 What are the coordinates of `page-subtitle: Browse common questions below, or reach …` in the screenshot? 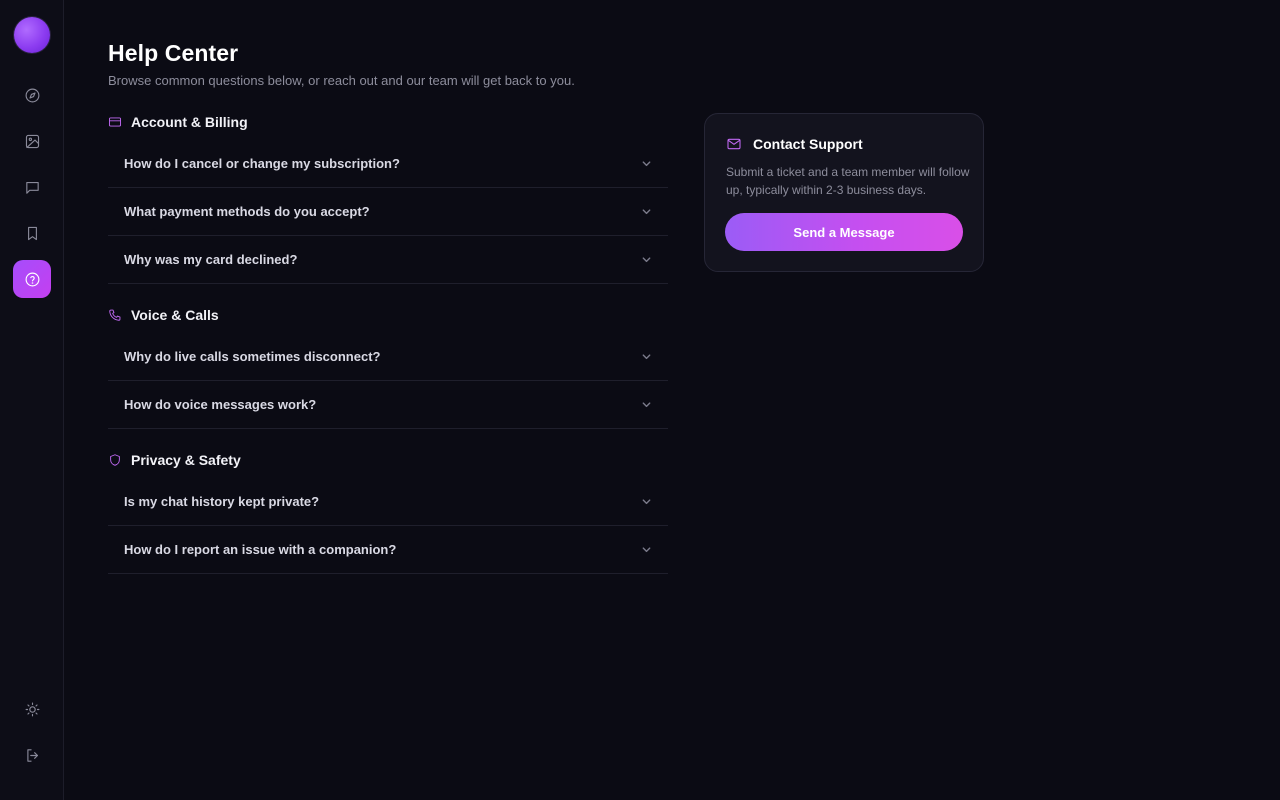 It's located at (341, 80).